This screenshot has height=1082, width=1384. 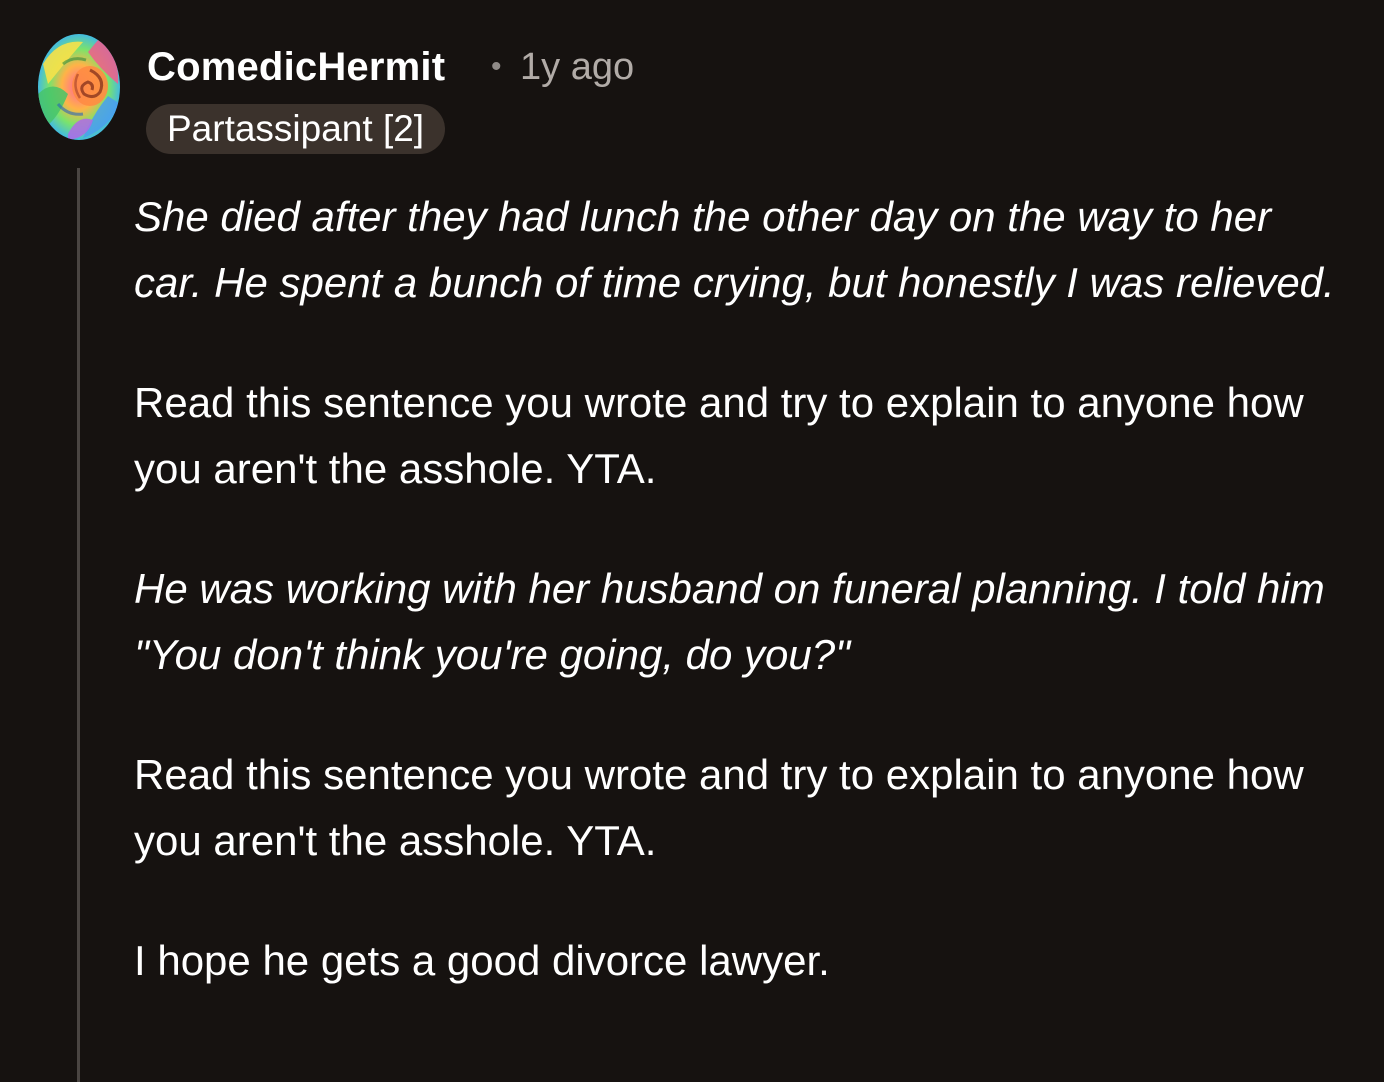 I want to click on user-flair: Partassipant [2], so click(x=296, y=129).